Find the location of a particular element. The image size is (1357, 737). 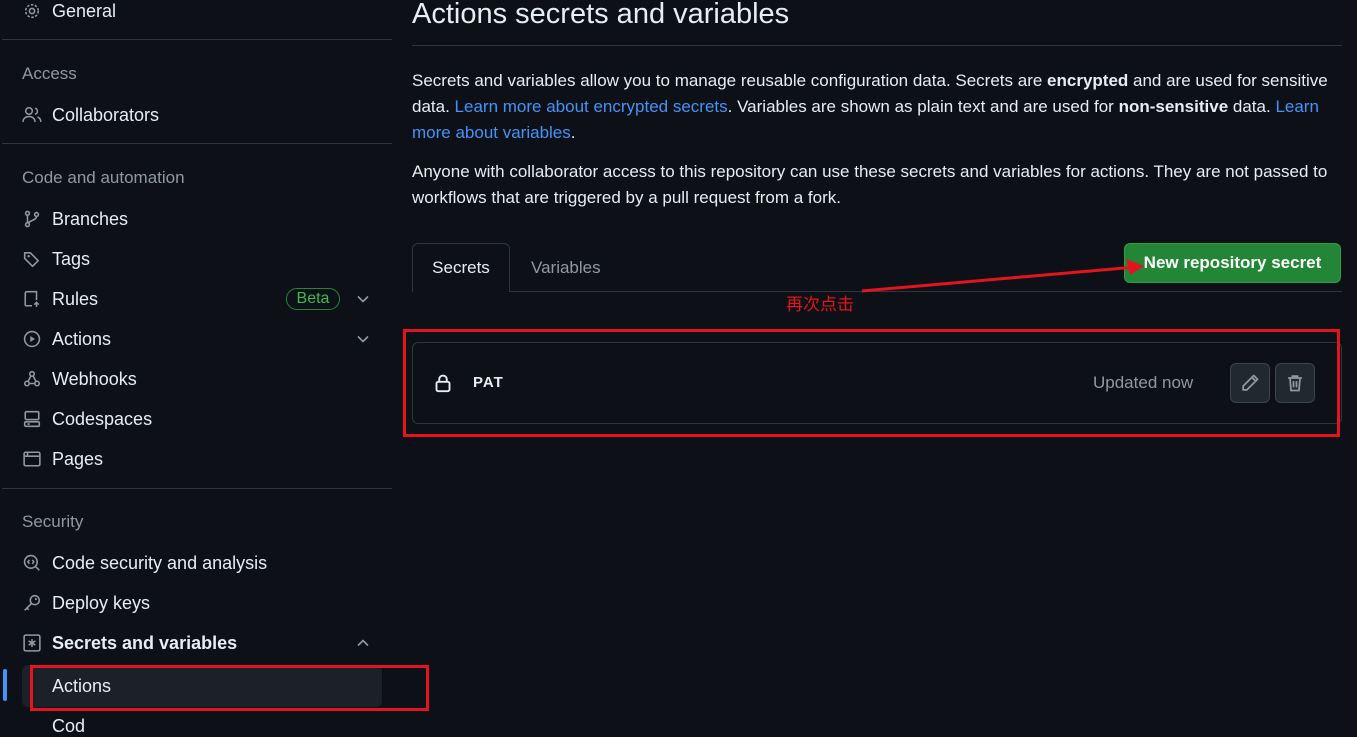

sidebar-item-label: Deploy keys is located at coordinates (101, 602).